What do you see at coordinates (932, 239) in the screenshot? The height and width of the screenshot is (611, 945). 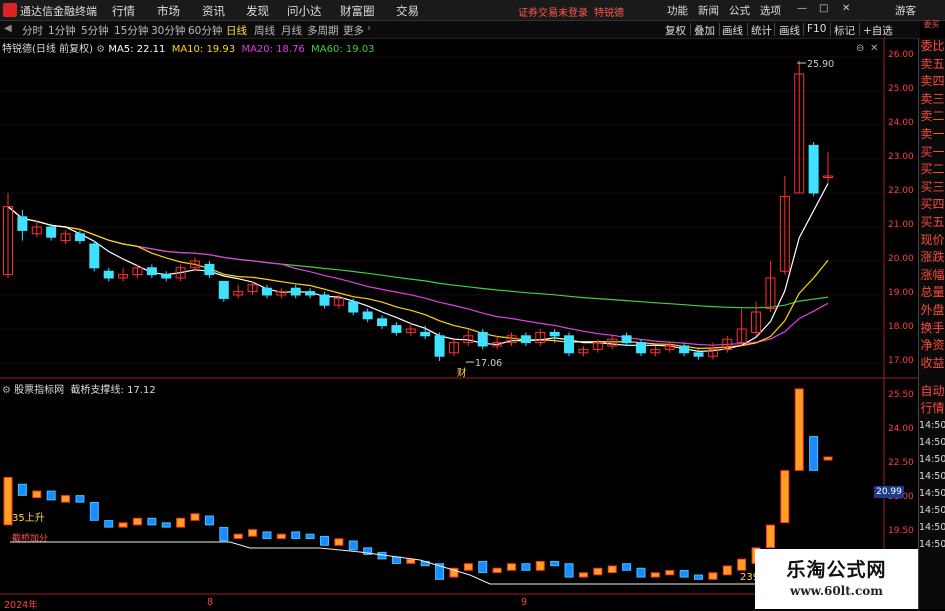 I see `quote-field-label: 现价` at bounding box center [932, 239].